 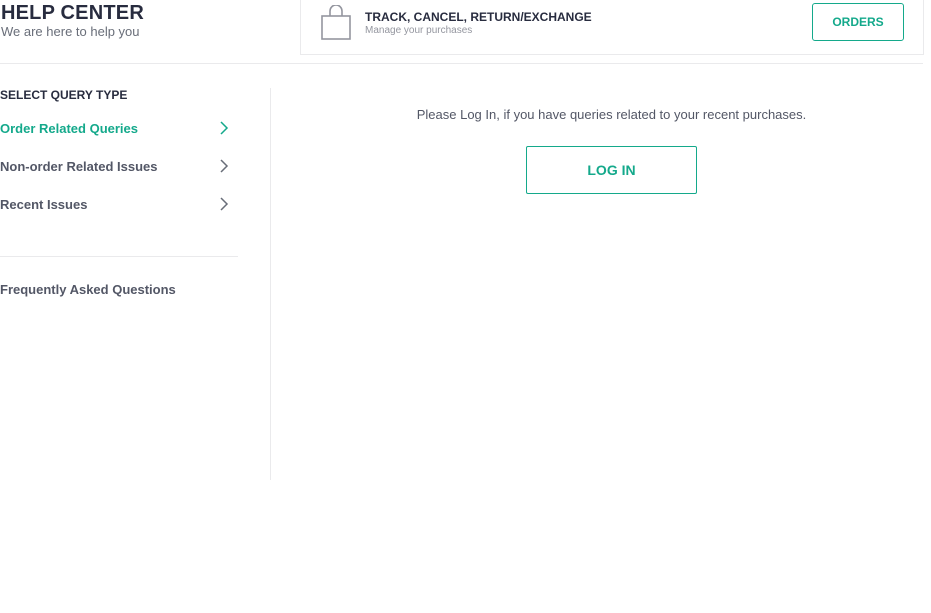 What do you see at coordinates (336, 22) in the screenshot?
I see `shopping-bag-icon` at bounding box center [336, 22].